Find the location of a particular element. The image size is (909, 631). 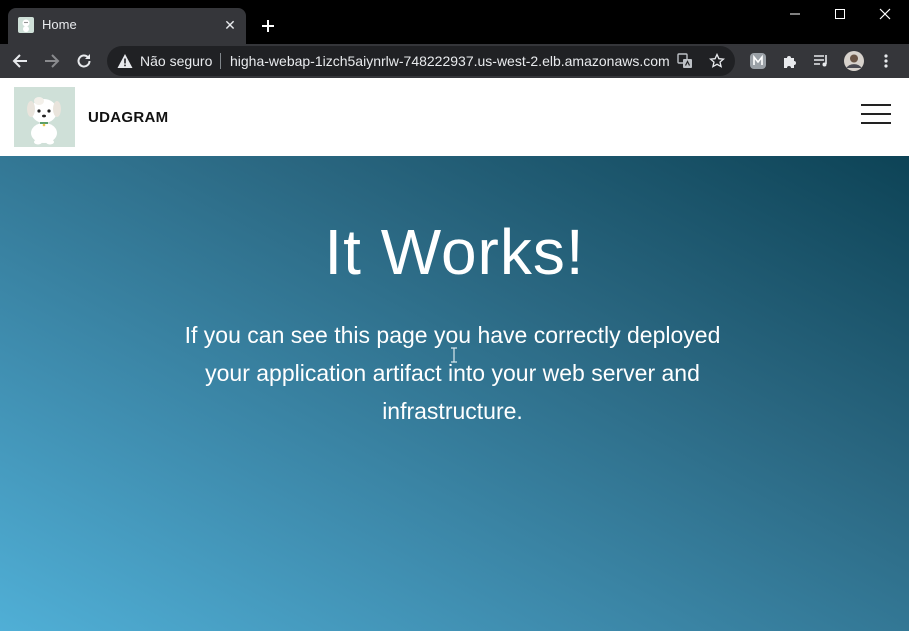

text-cursor-icon is located at coordinates (454, 355).